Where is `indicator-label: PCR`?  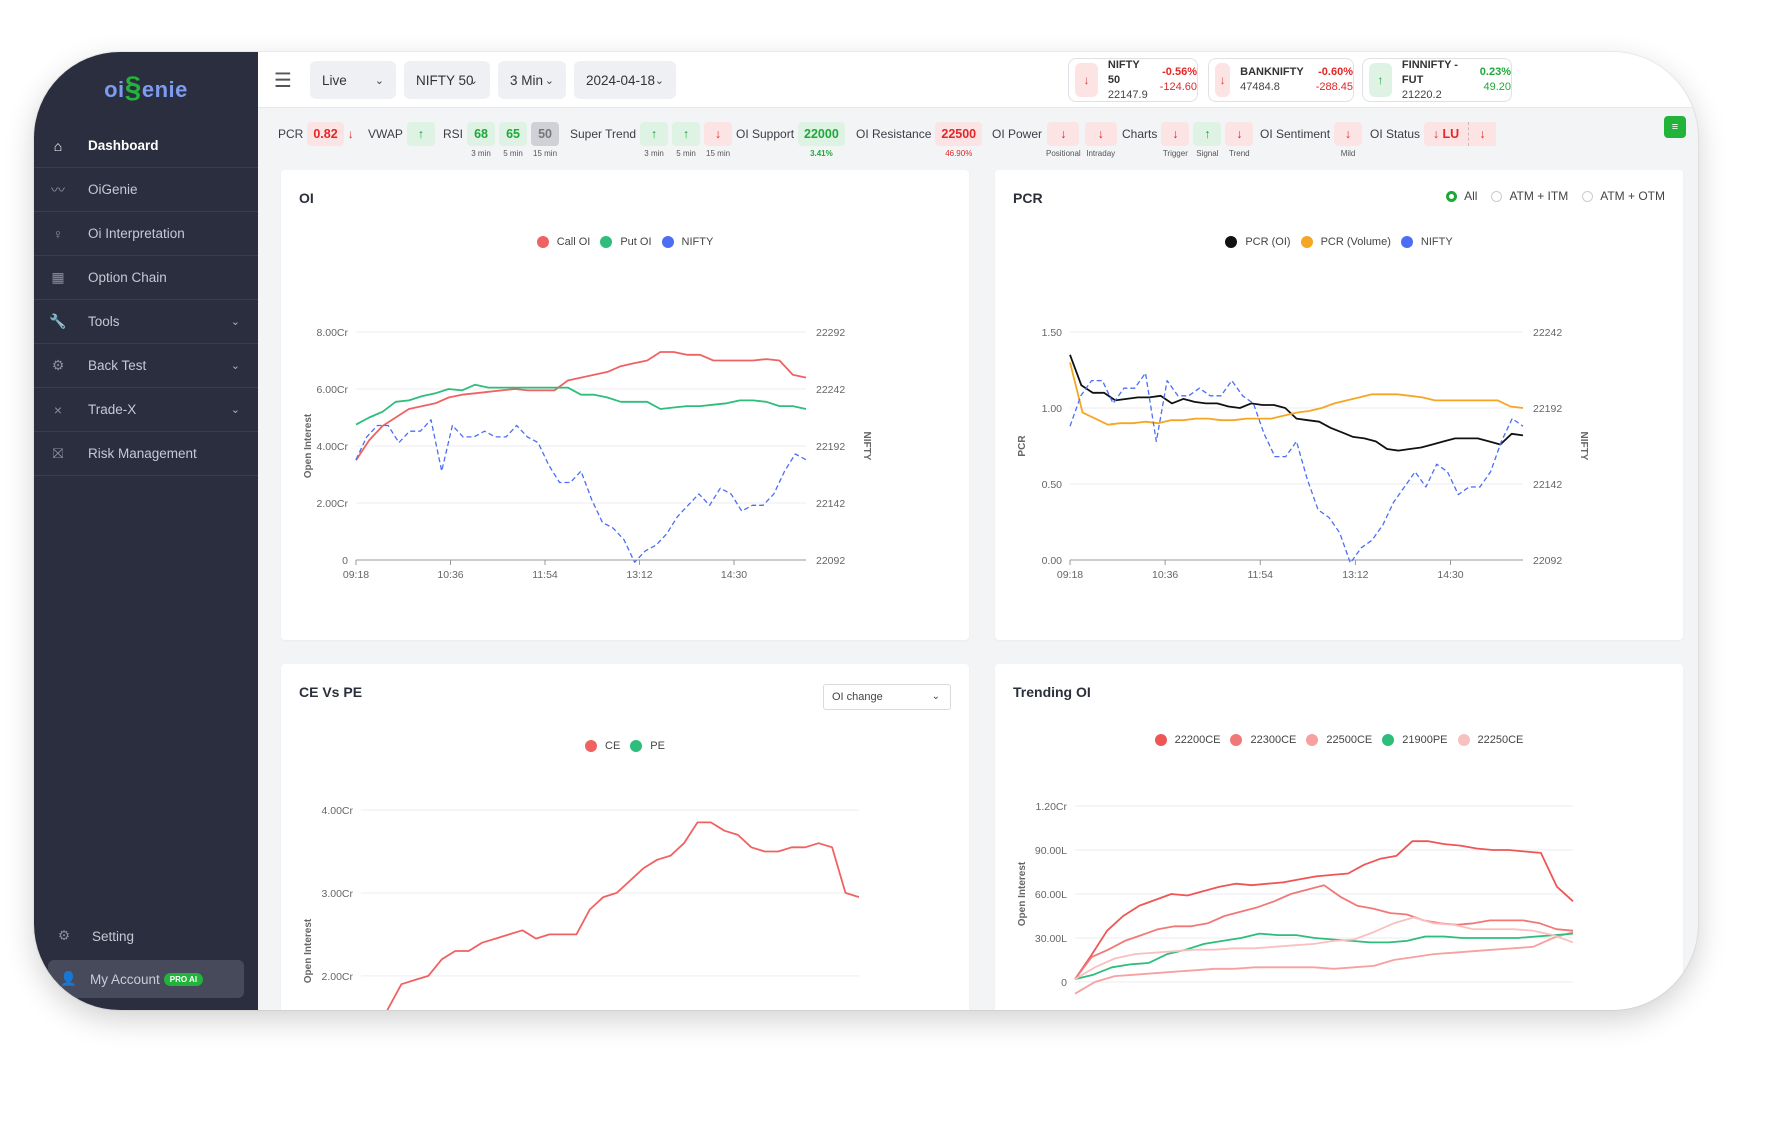
indicator-label: PCR is located at coordinates (291, 134).